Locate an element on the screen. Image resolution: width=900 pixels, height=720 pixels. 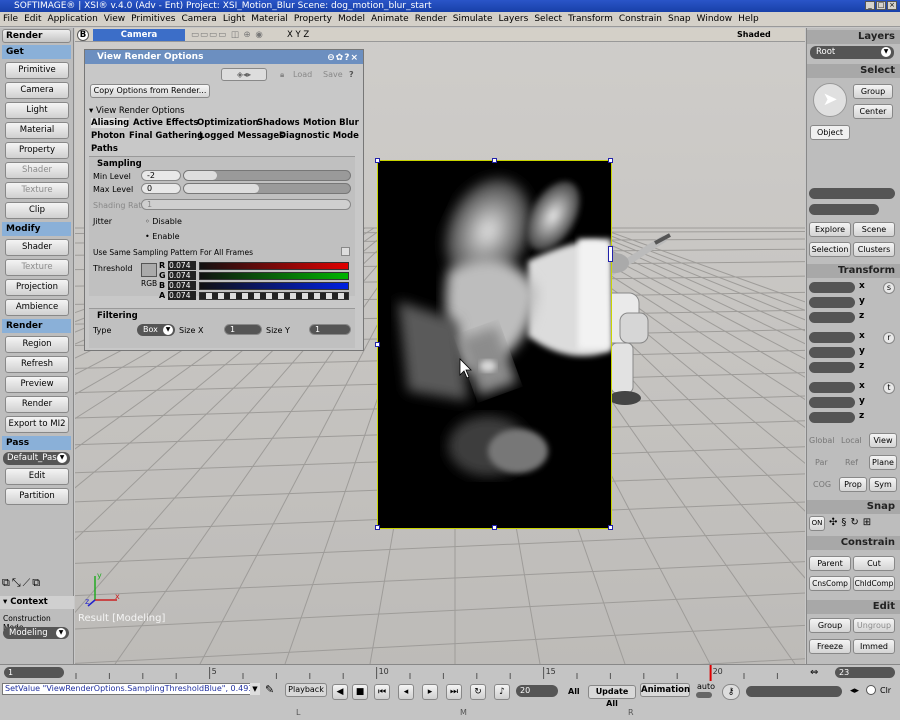
key-field is located at coordinates (794, 691).